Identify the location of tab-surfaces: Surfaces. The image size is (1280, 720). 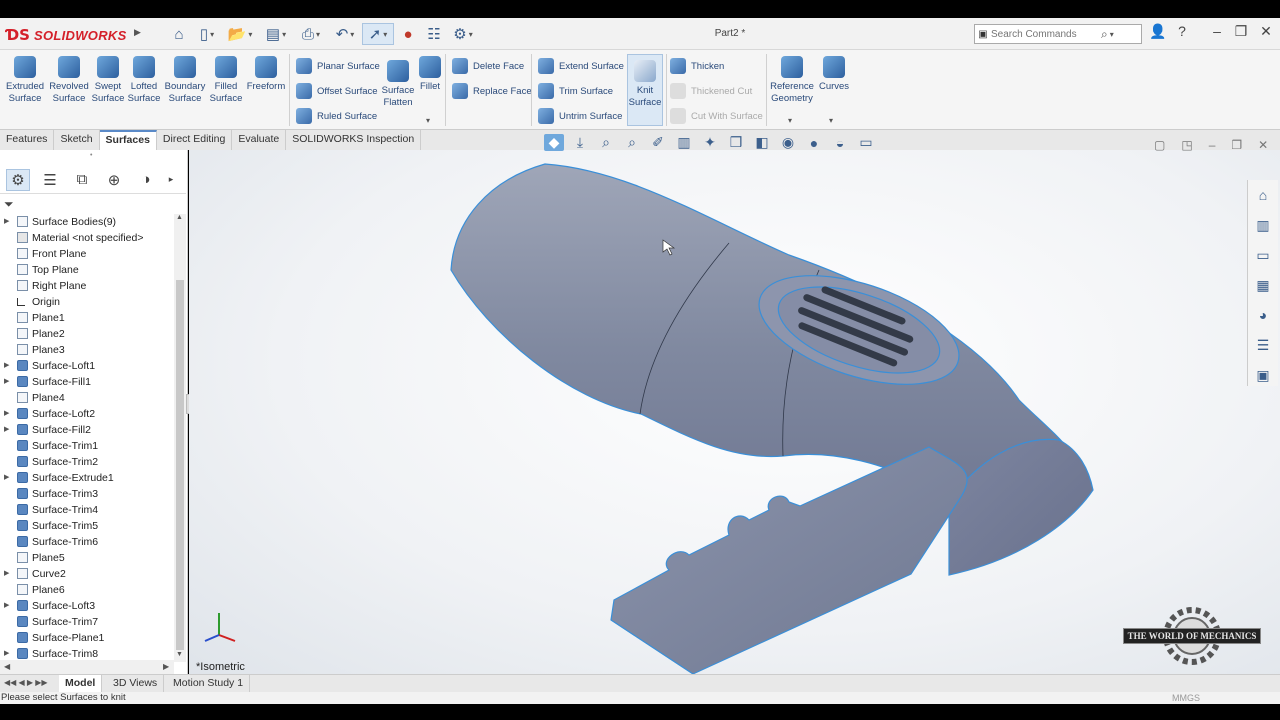
(128, 140).